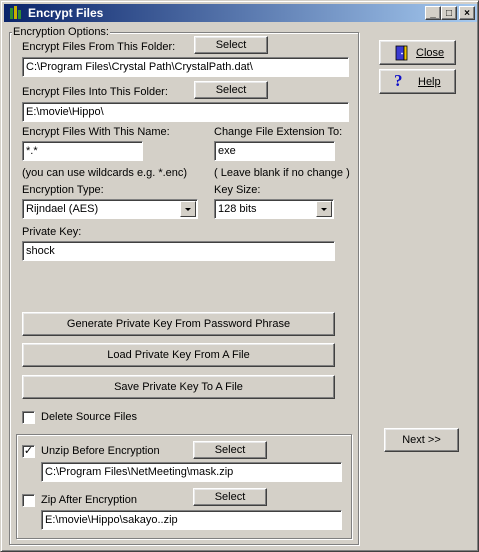  I want to click on window-title: Encrypt Files, so click(66, 13).